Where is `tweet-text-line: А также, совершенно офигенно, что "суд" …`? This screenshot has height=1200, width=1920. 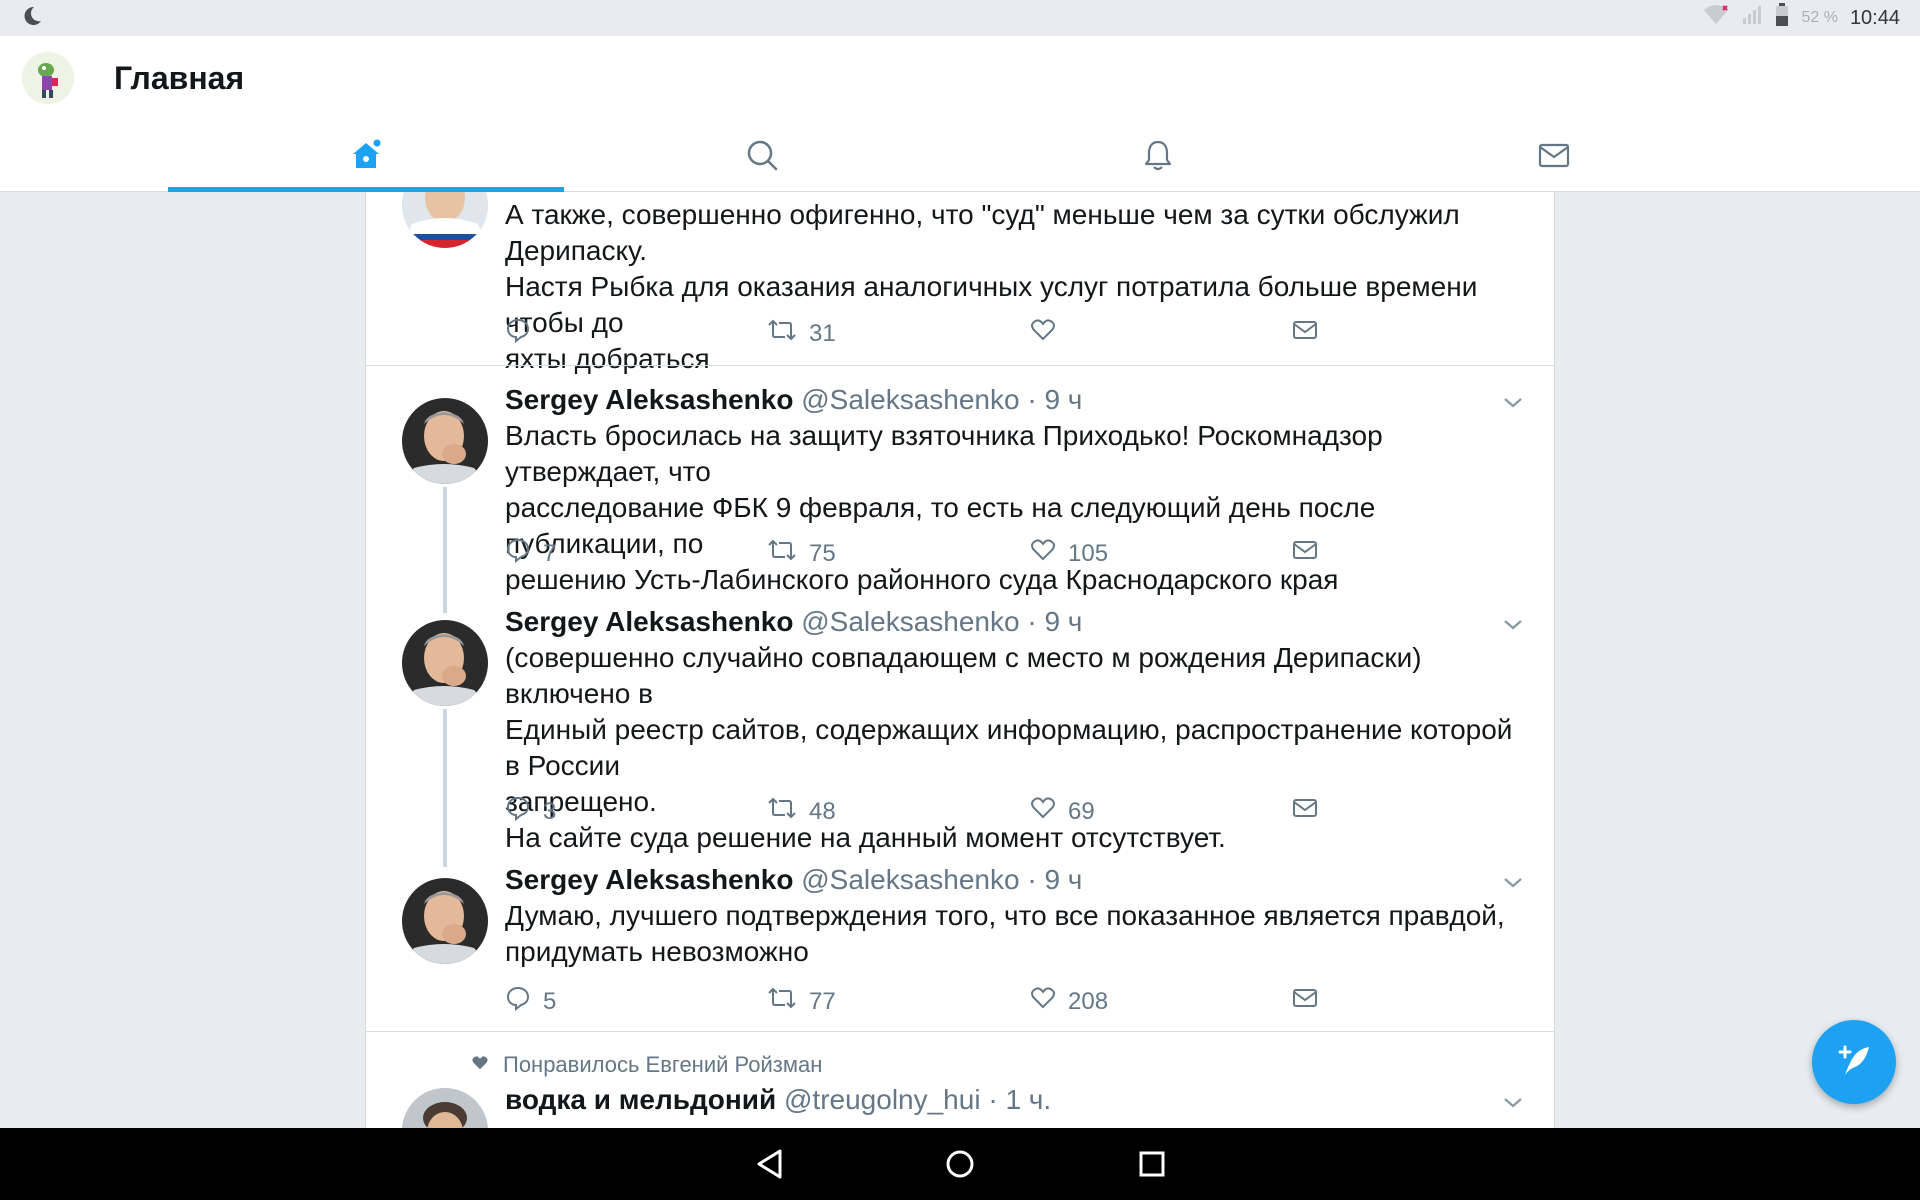 tweet-text-line: А также, совершенно офигенно, что "суд" … is located at coordinates (982, 232).